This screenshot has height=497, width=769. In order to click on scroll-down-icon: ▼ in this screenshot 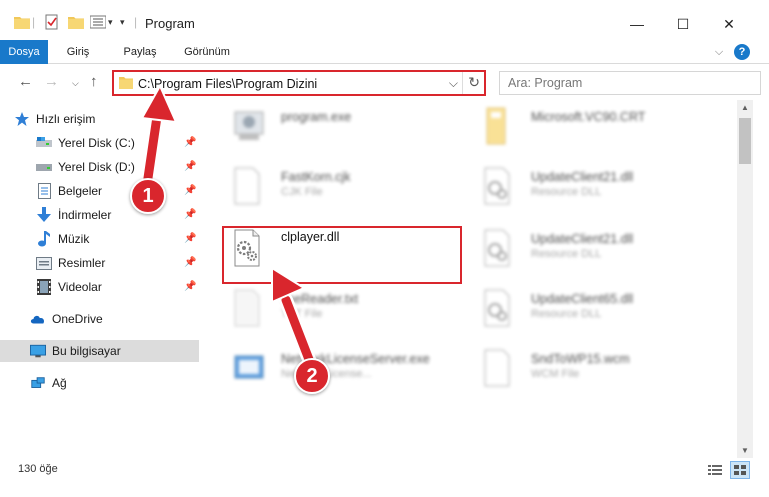, I will do `click(745, 450)`.